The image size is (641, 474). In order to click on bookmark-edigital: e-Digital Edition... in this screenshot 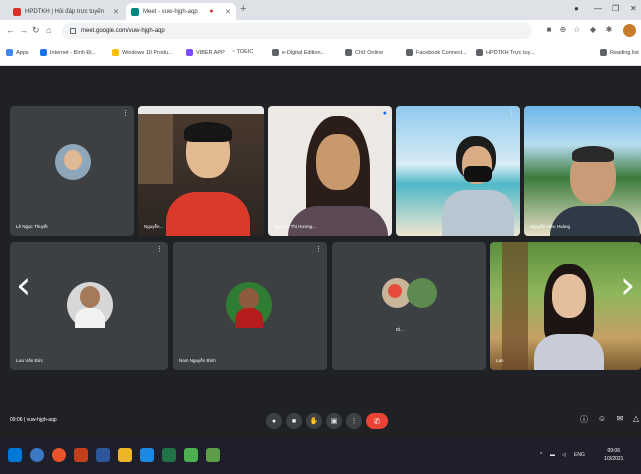, I will do `click(298, 52)`.